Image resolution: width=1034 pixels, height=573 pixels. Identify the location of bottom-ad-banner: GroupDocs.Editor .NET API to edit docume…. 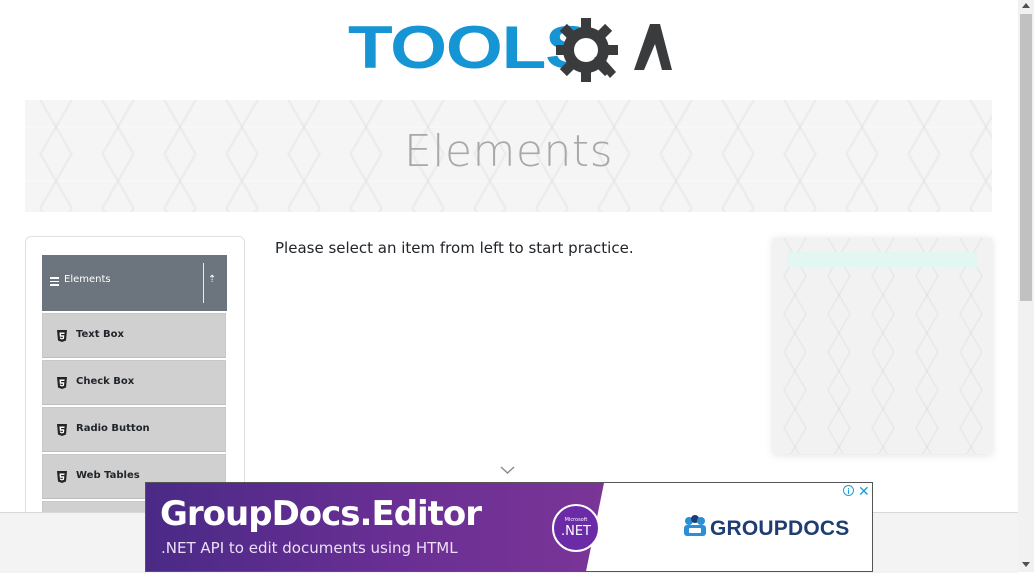
(509, 527).